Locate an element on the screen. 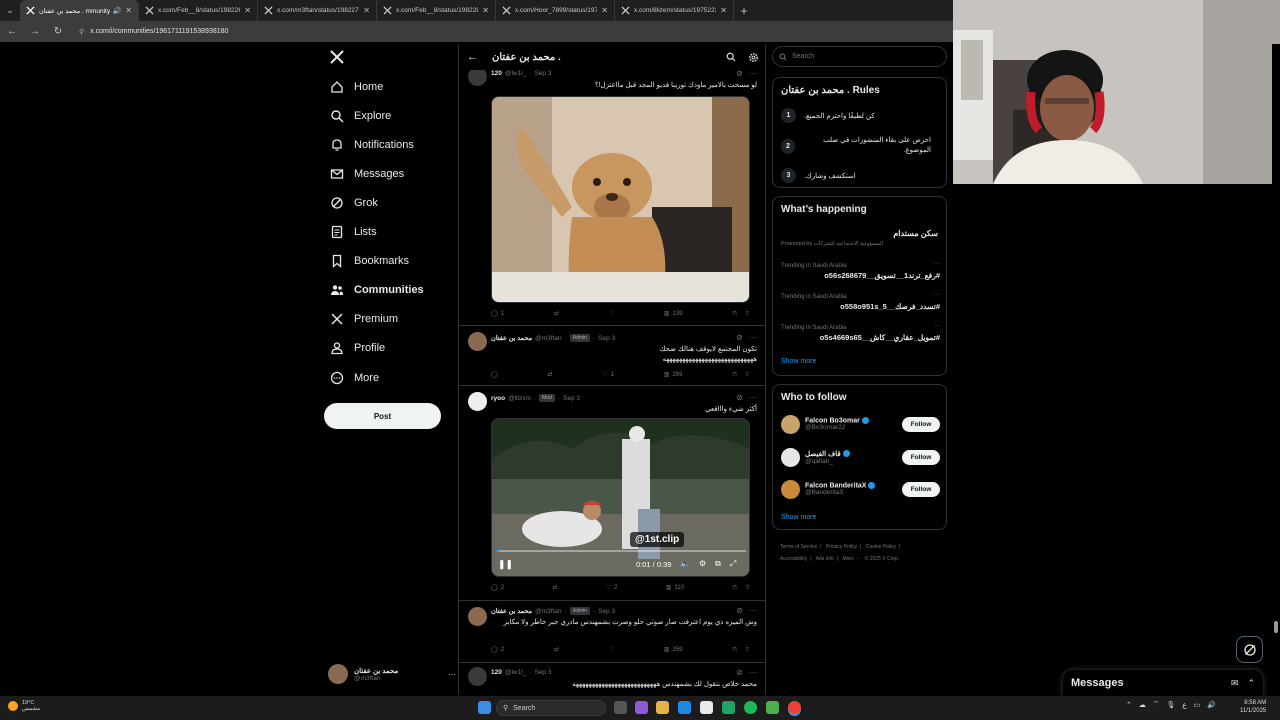 The width and height of the screenshot is (1280, 720). new-tab-button: + is located at coordinates (744, 11).